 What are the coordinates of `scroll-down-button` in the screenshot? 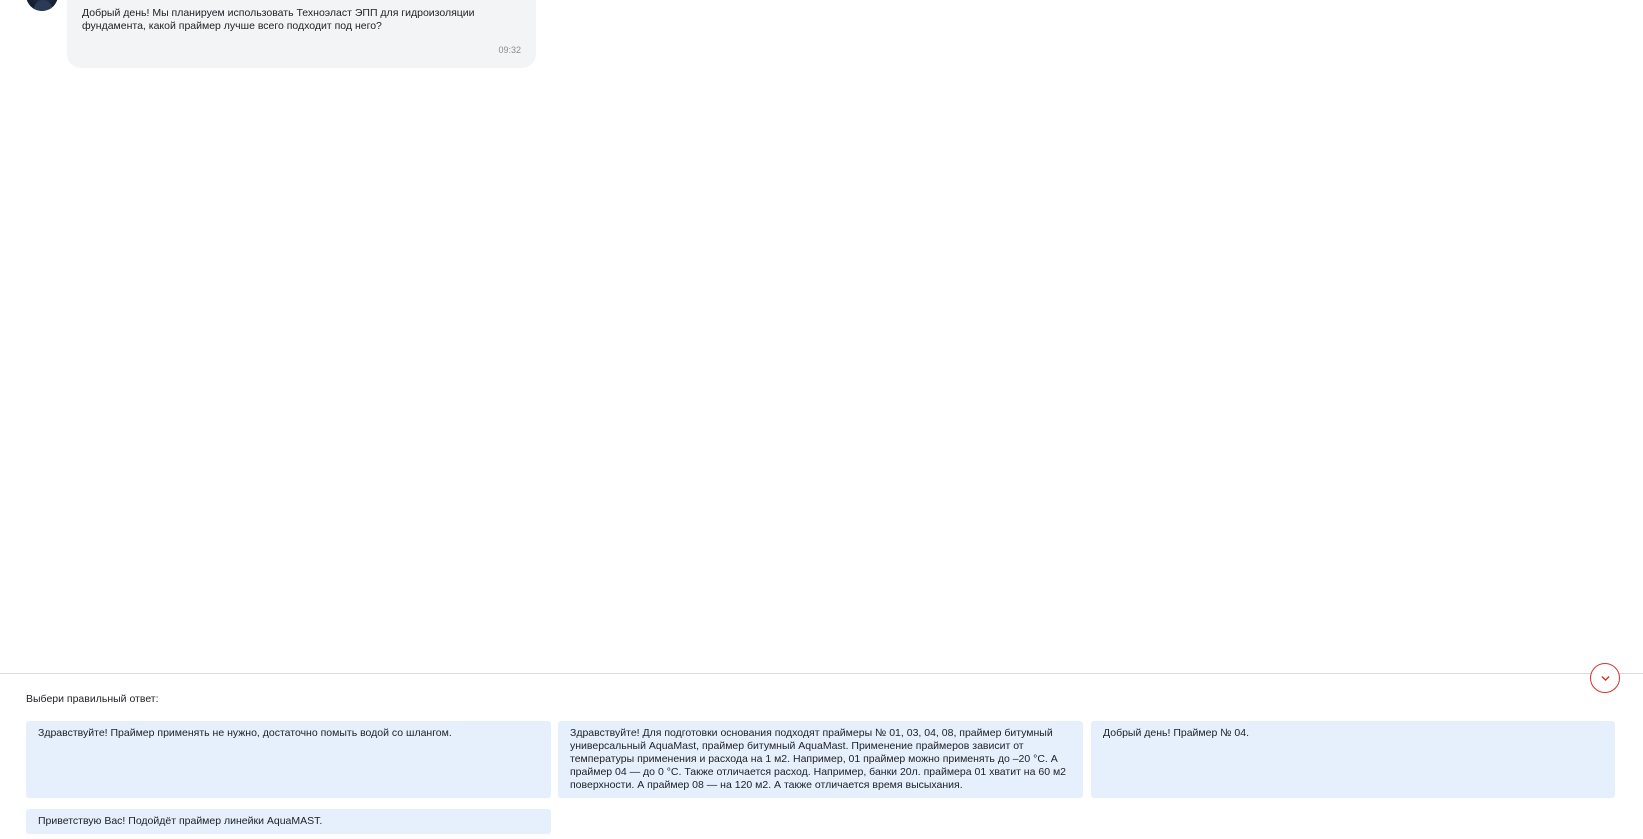 It's located at (1605, 678).